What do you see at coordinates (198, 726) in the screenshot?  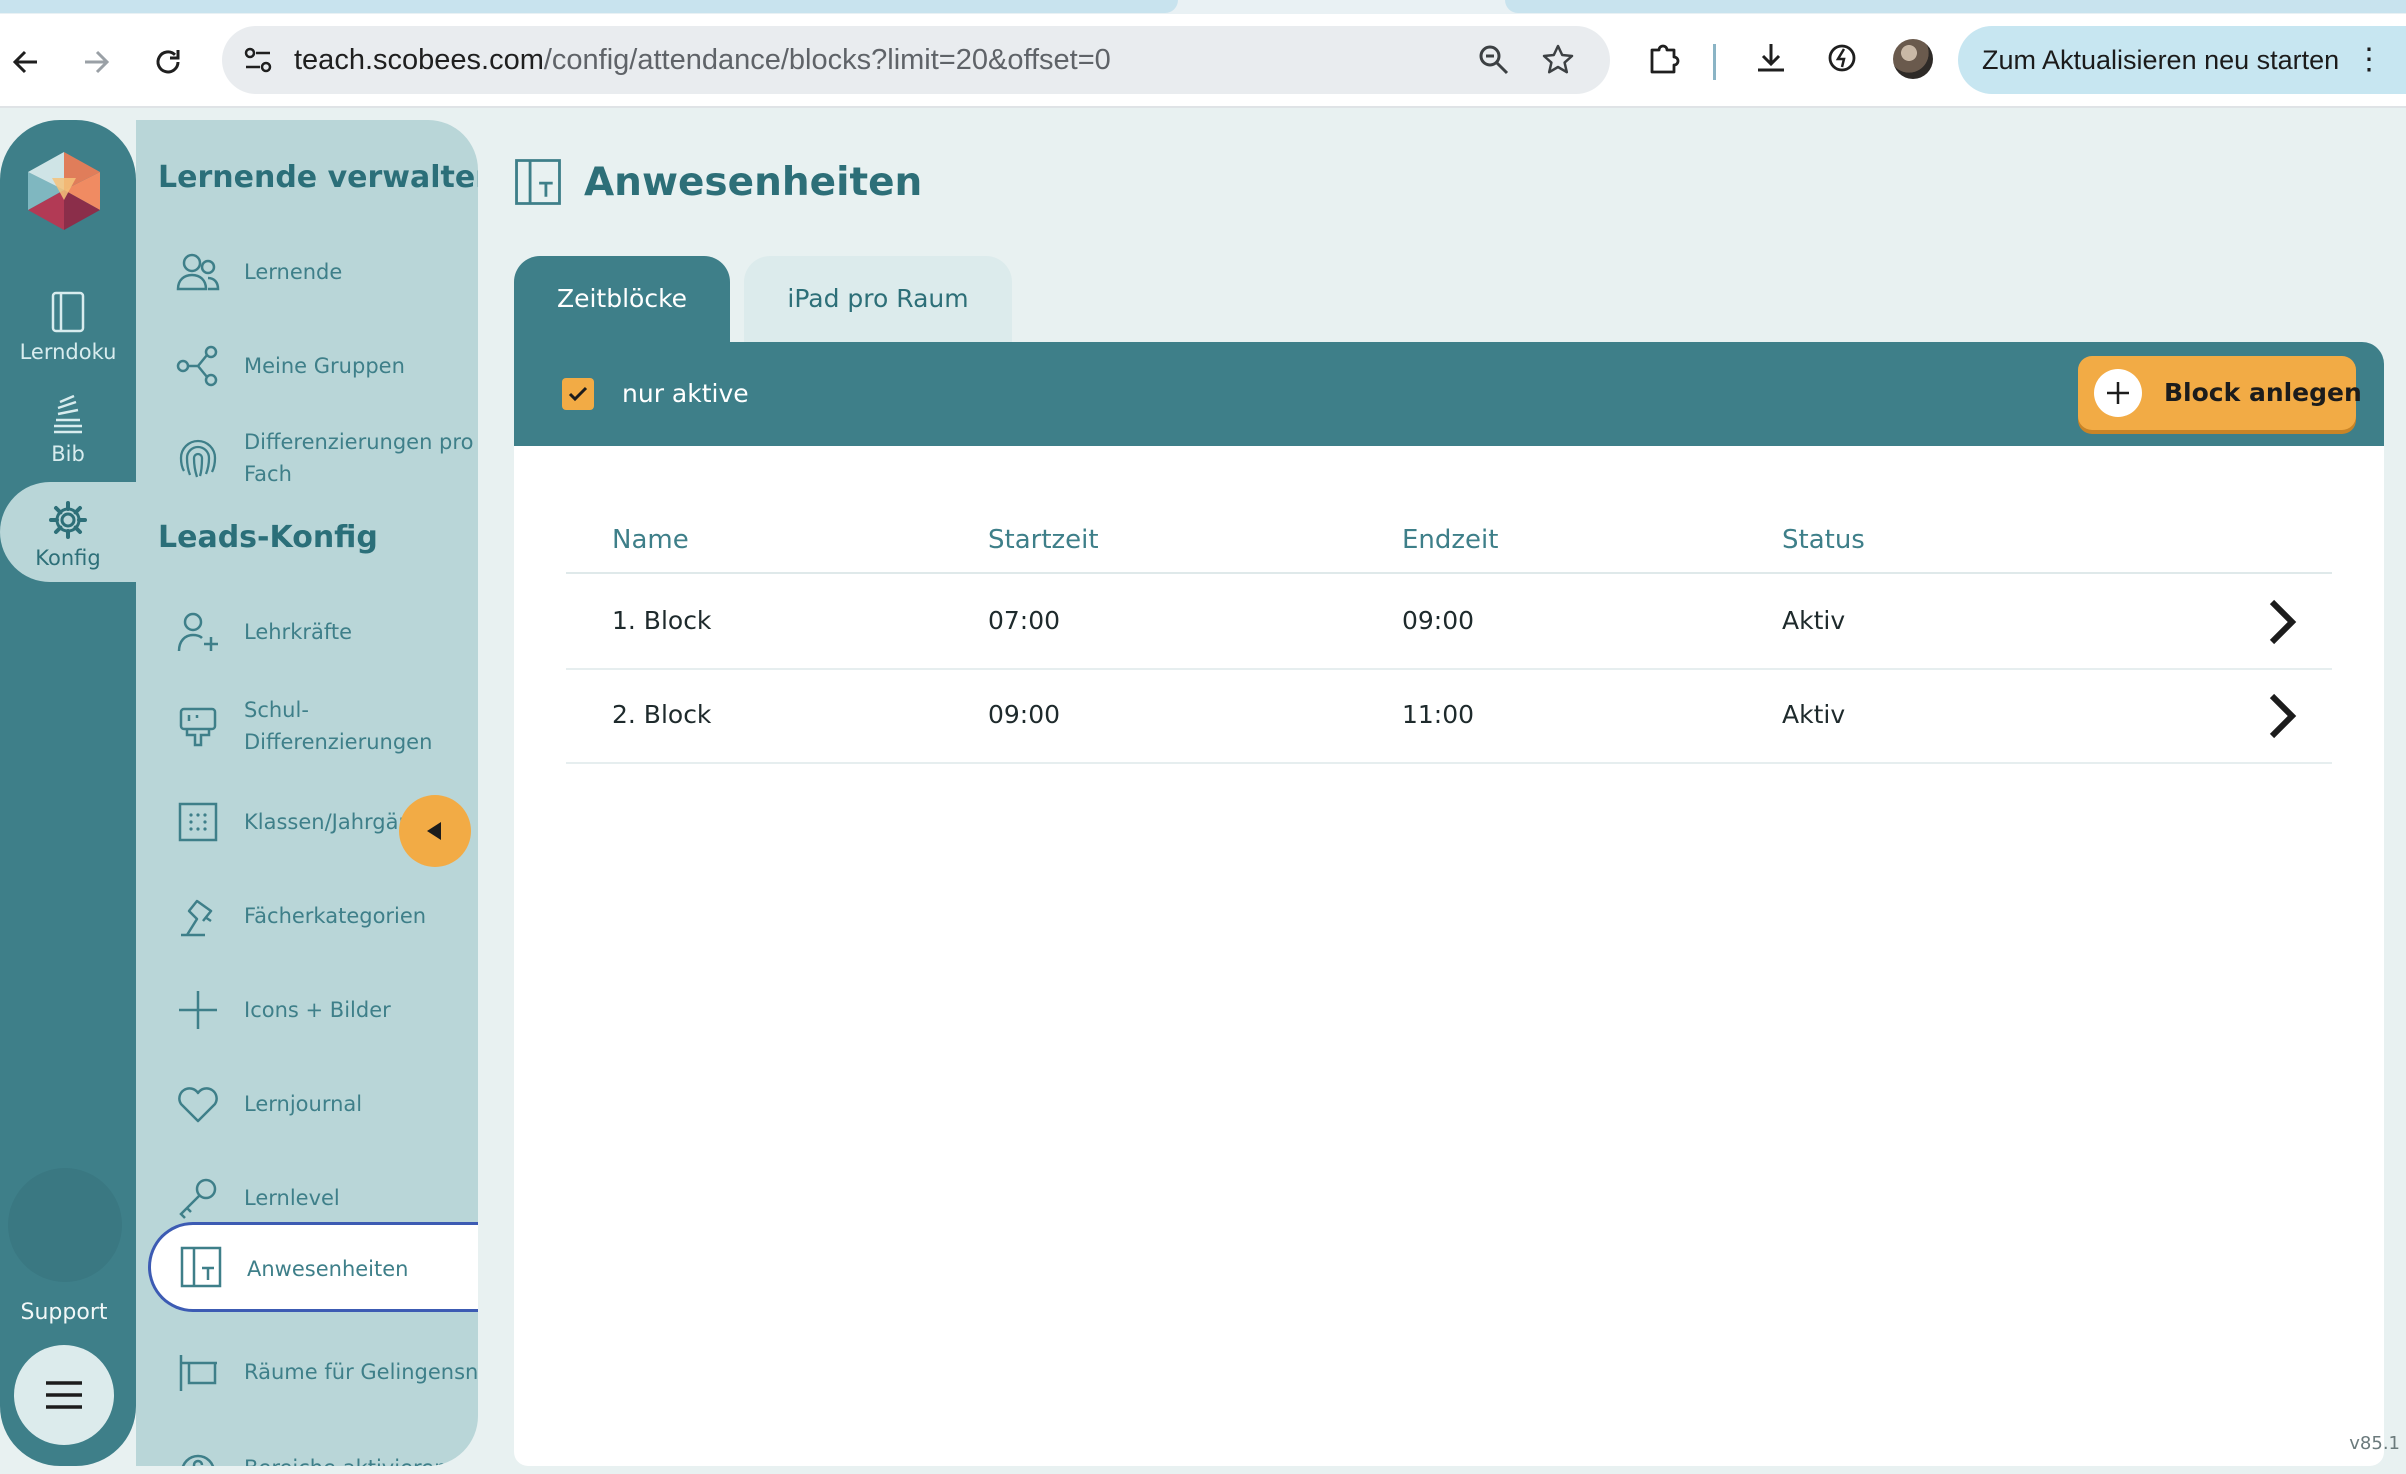 I see `brush-icon` at bounding box center [198, 726].